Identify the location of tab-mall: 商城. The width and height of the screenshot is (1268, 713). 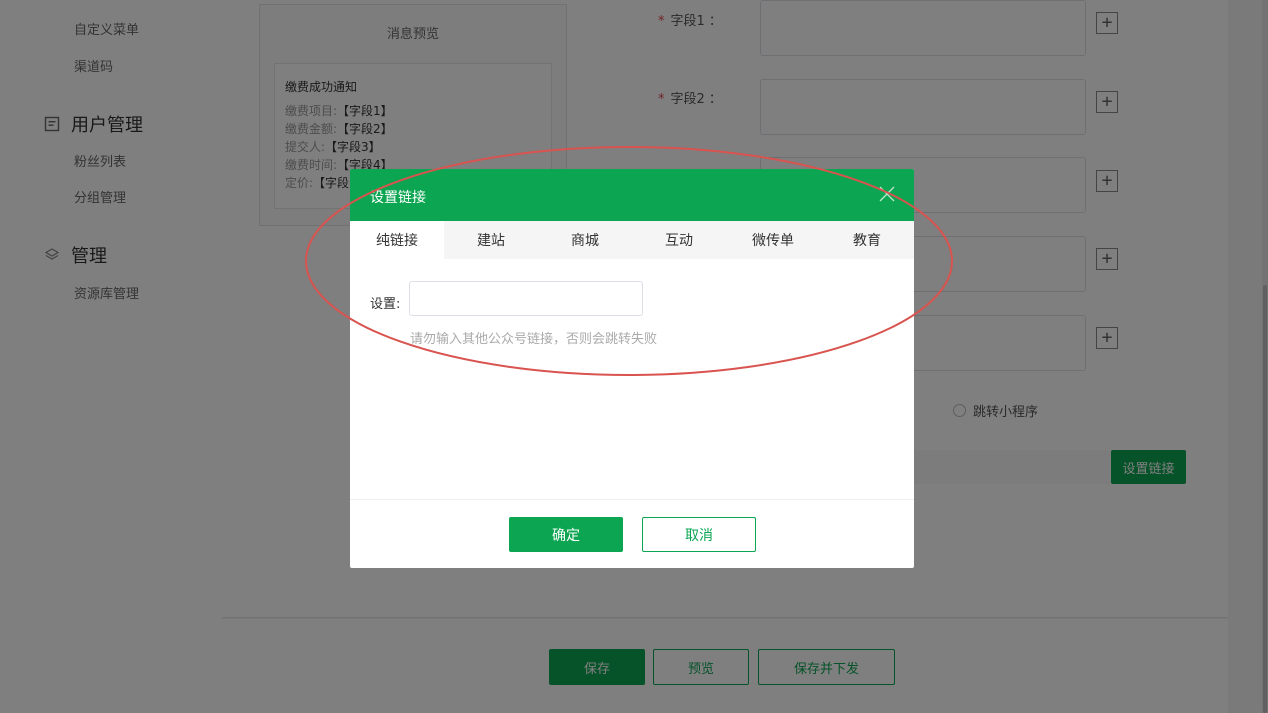
(585, 240).